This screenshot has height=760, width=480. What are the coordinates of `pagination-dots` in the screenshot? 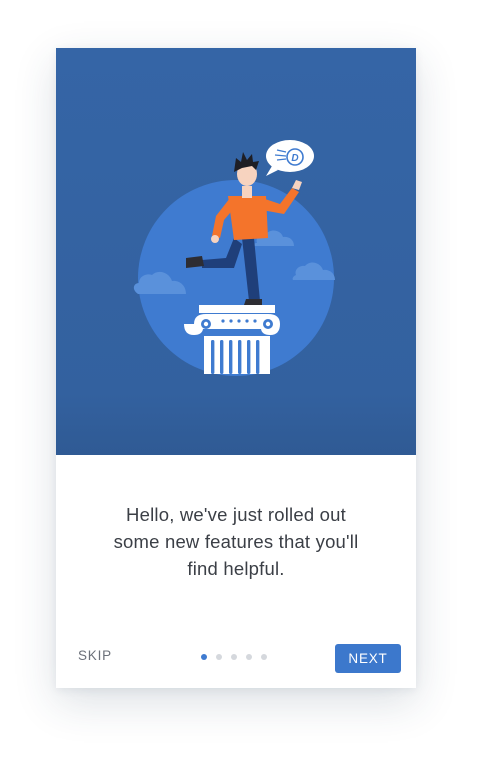 It's located at (234, 657).